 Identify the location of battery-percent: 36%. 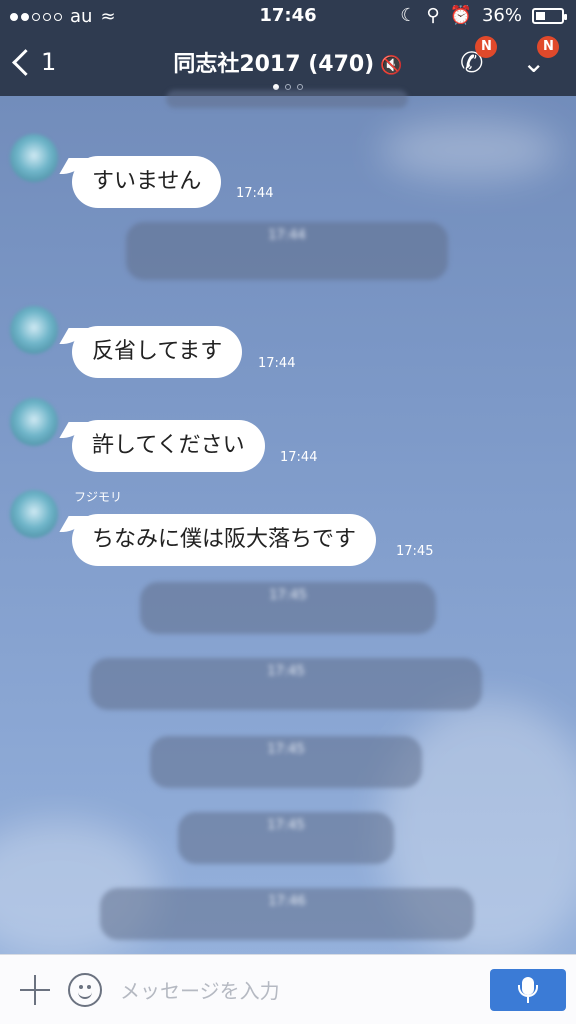
(501, 15).